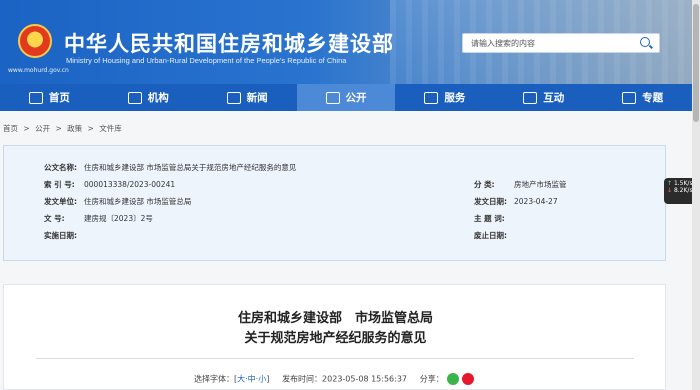 This screenshot has width=700, height=390. I want to click on nav-label: 专题, so click(653, 98).